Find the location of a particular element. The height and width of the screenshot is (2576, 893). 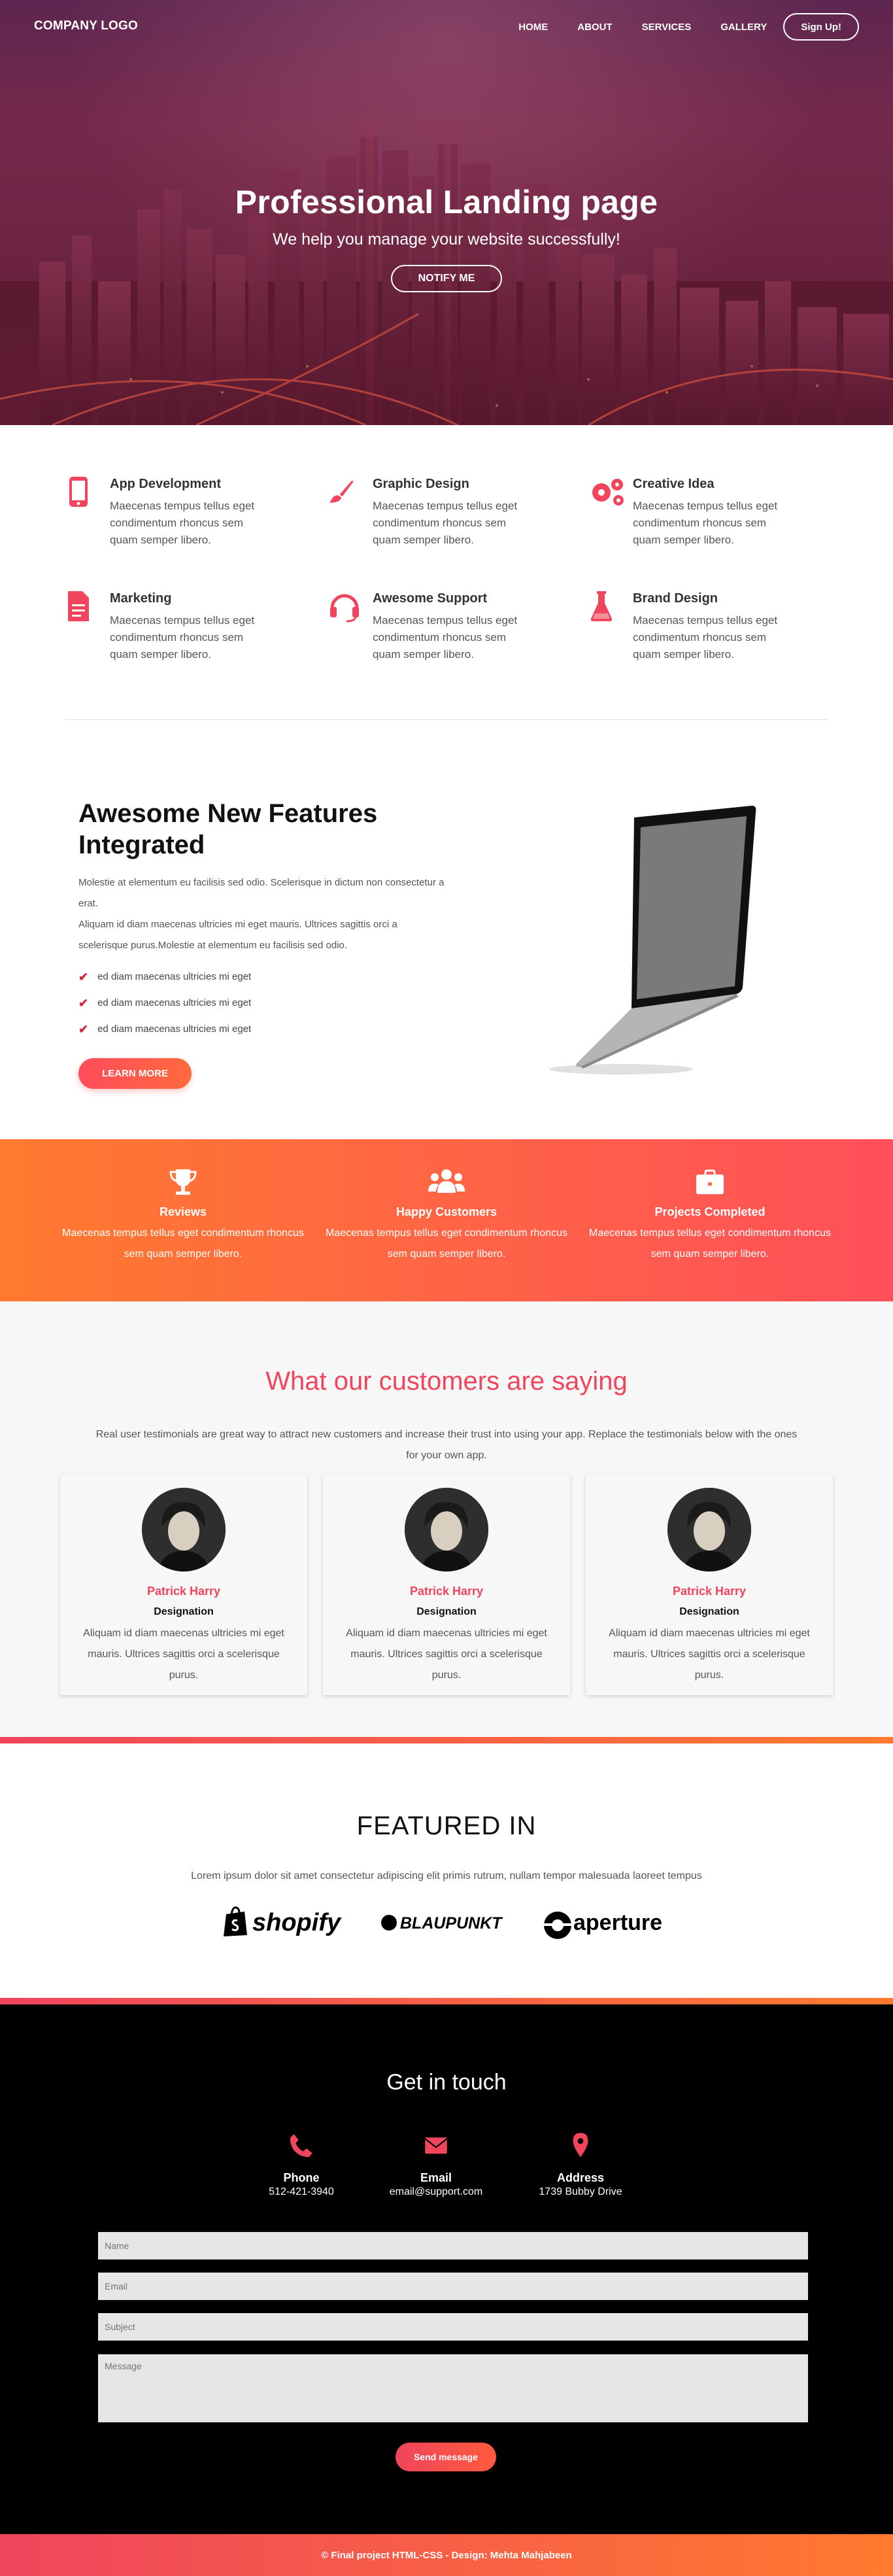

nav-menu: HOME ABOUT SERVICES GALLERY Sign Up! is located at coordinates (674, 27).